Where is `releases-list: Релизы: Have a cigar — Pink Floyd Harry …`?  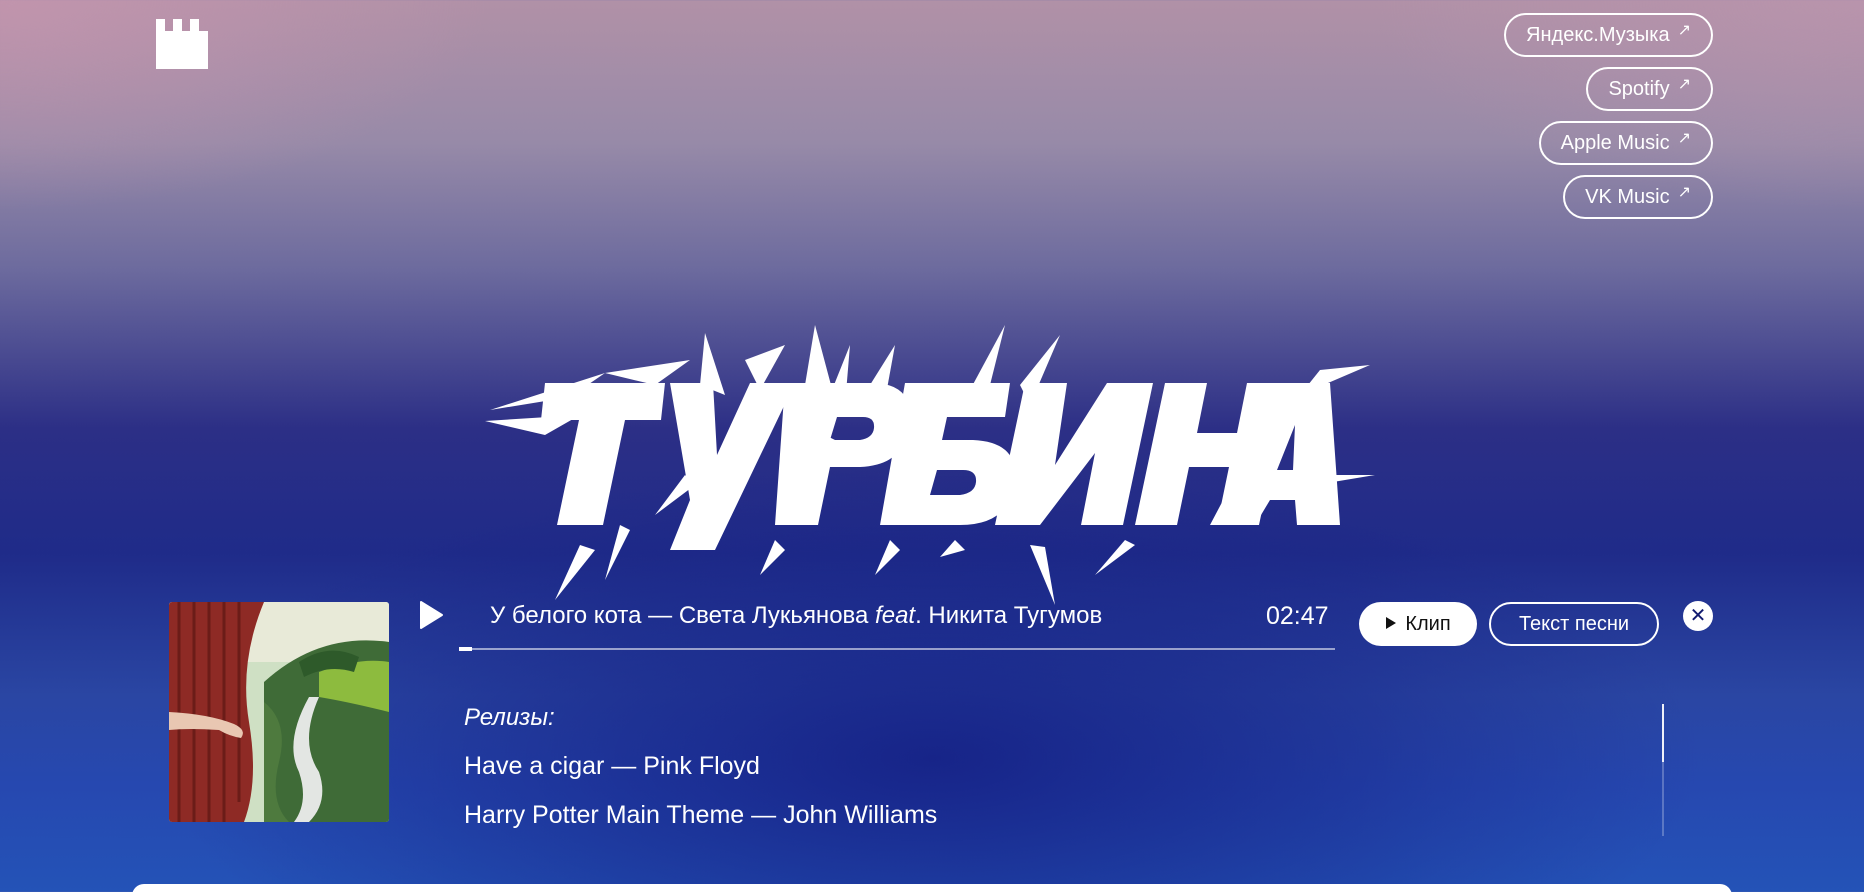
releases-list: Релизы: Have a cigar — Pink Floyd Harry … is located at coordinates (700, 777).